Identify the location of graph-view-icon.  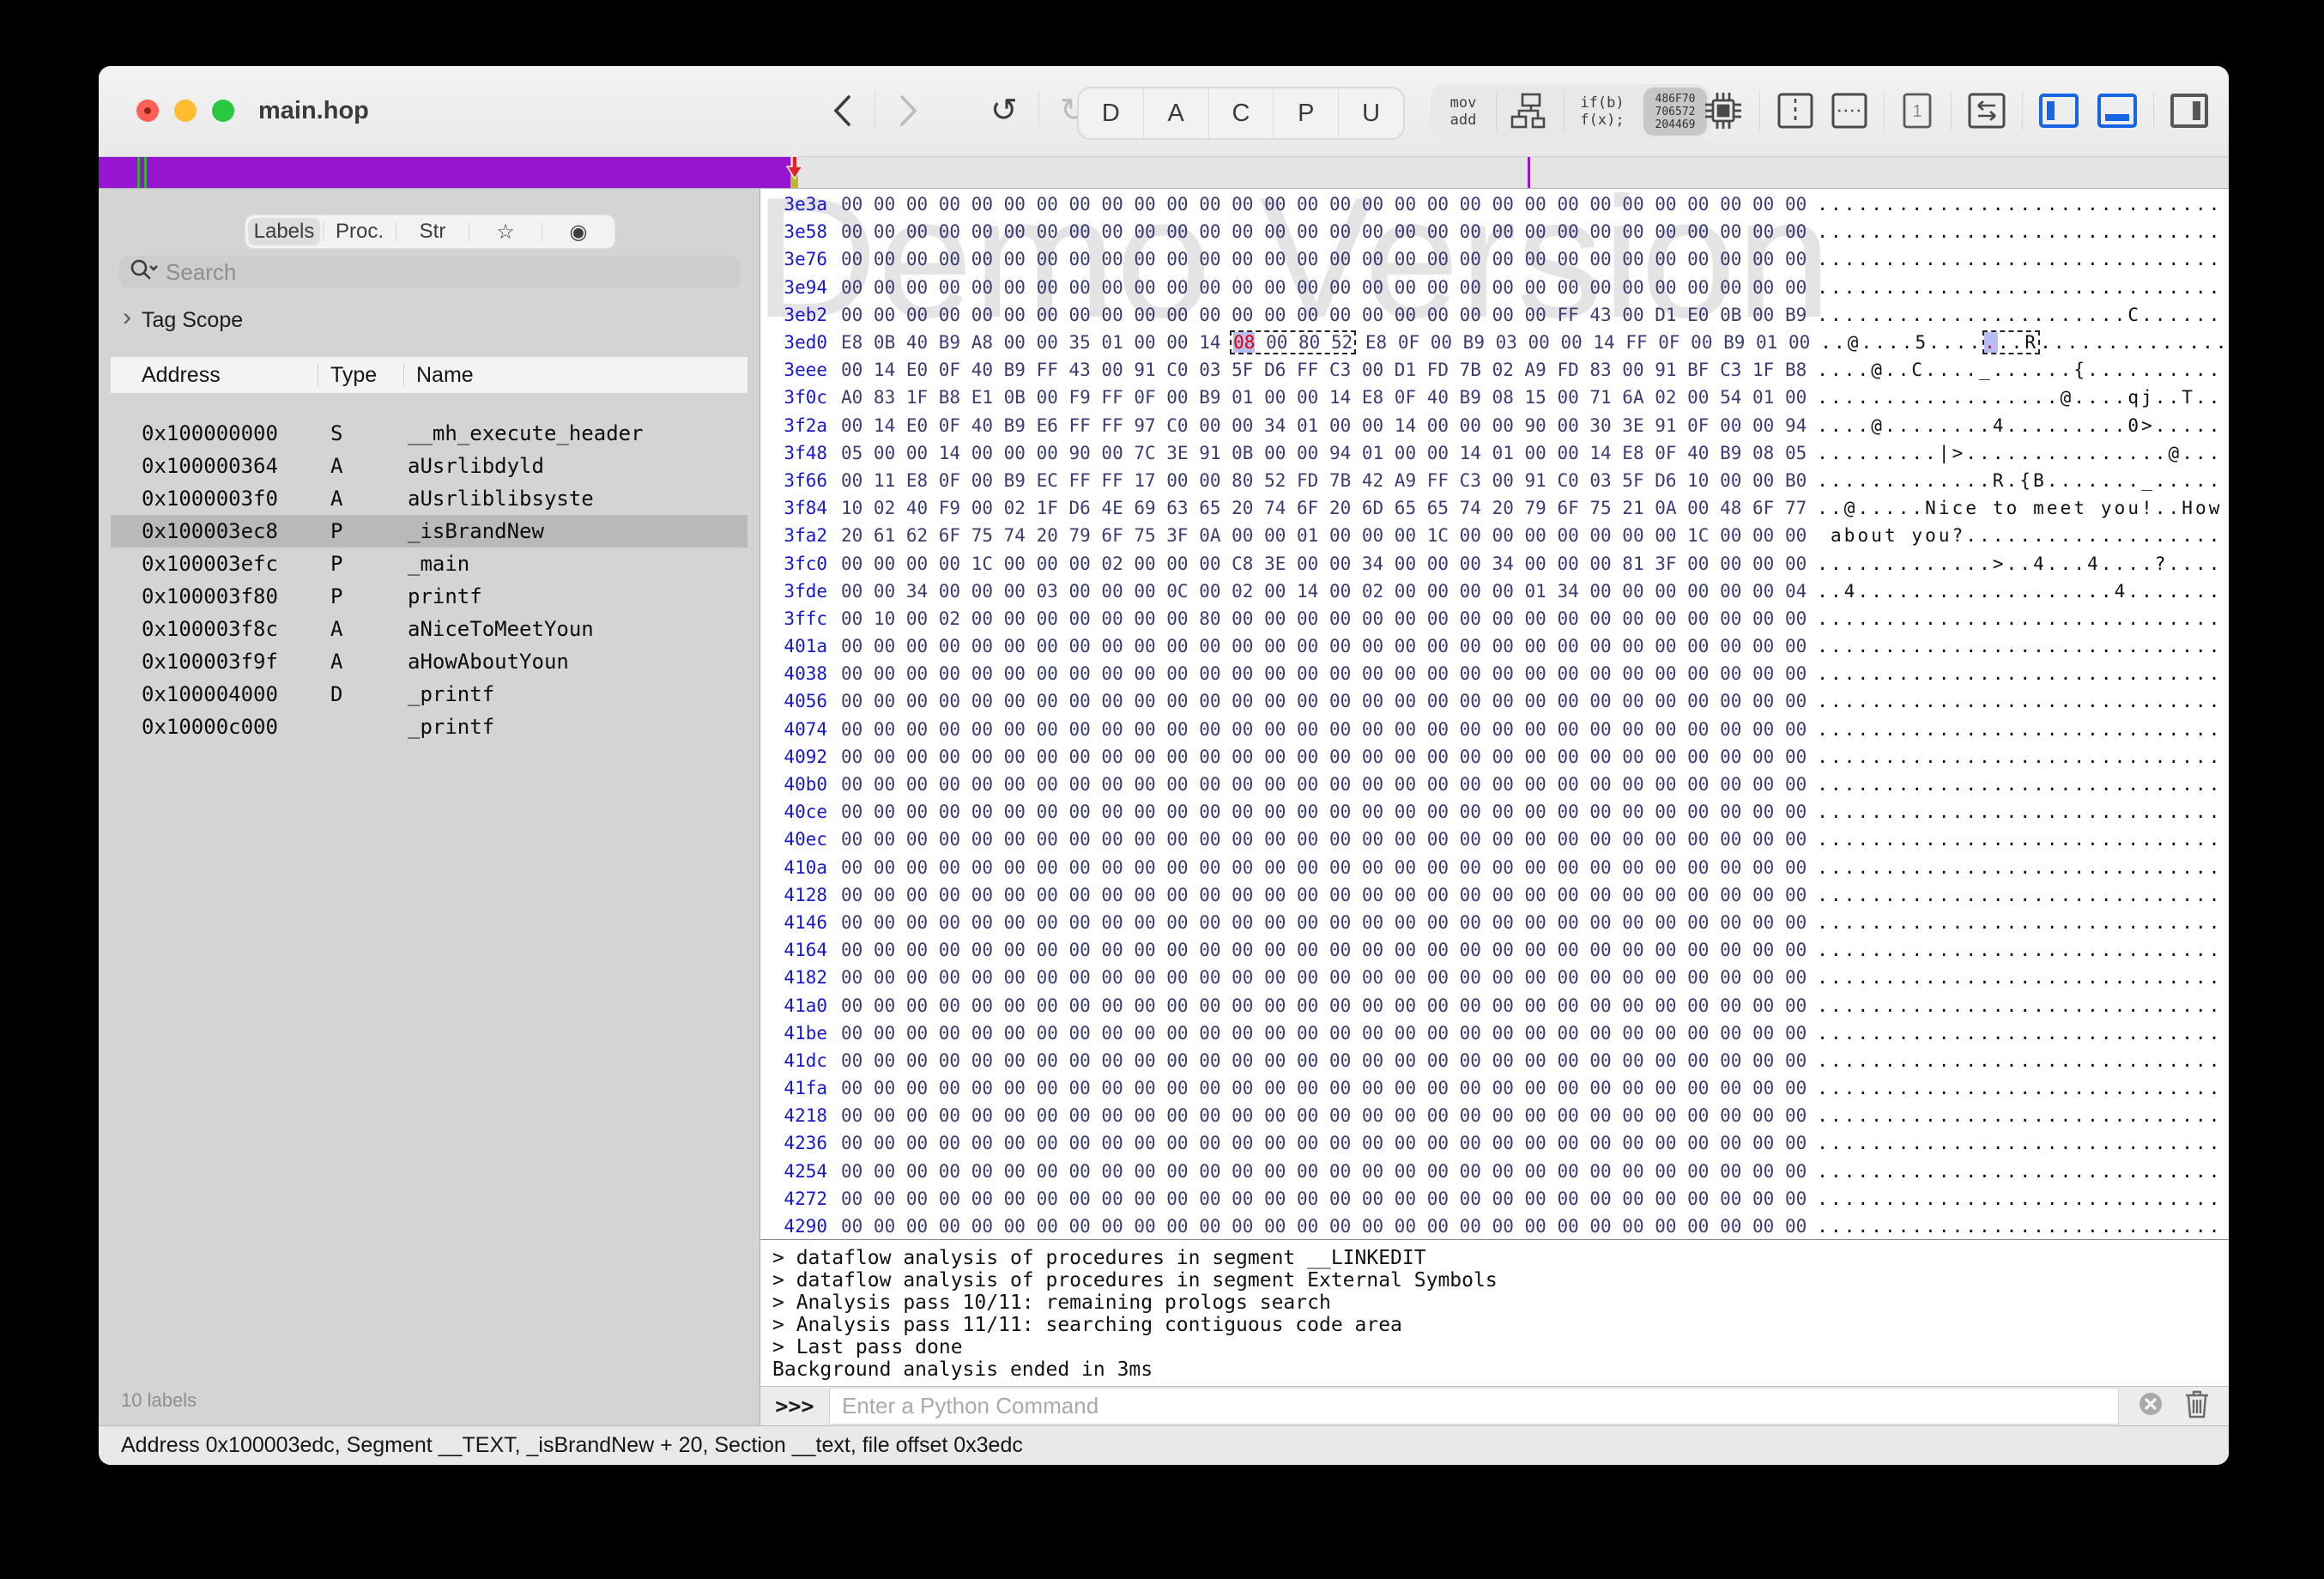
(1530, 111).